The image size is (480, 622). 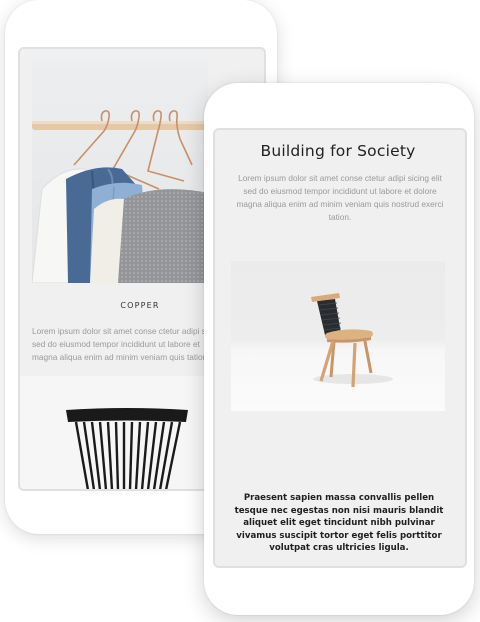 What do you see at coordinates (352, 340) in the screenshot?
I see `wooden-chair-icon` at bounding box center [352, 340].